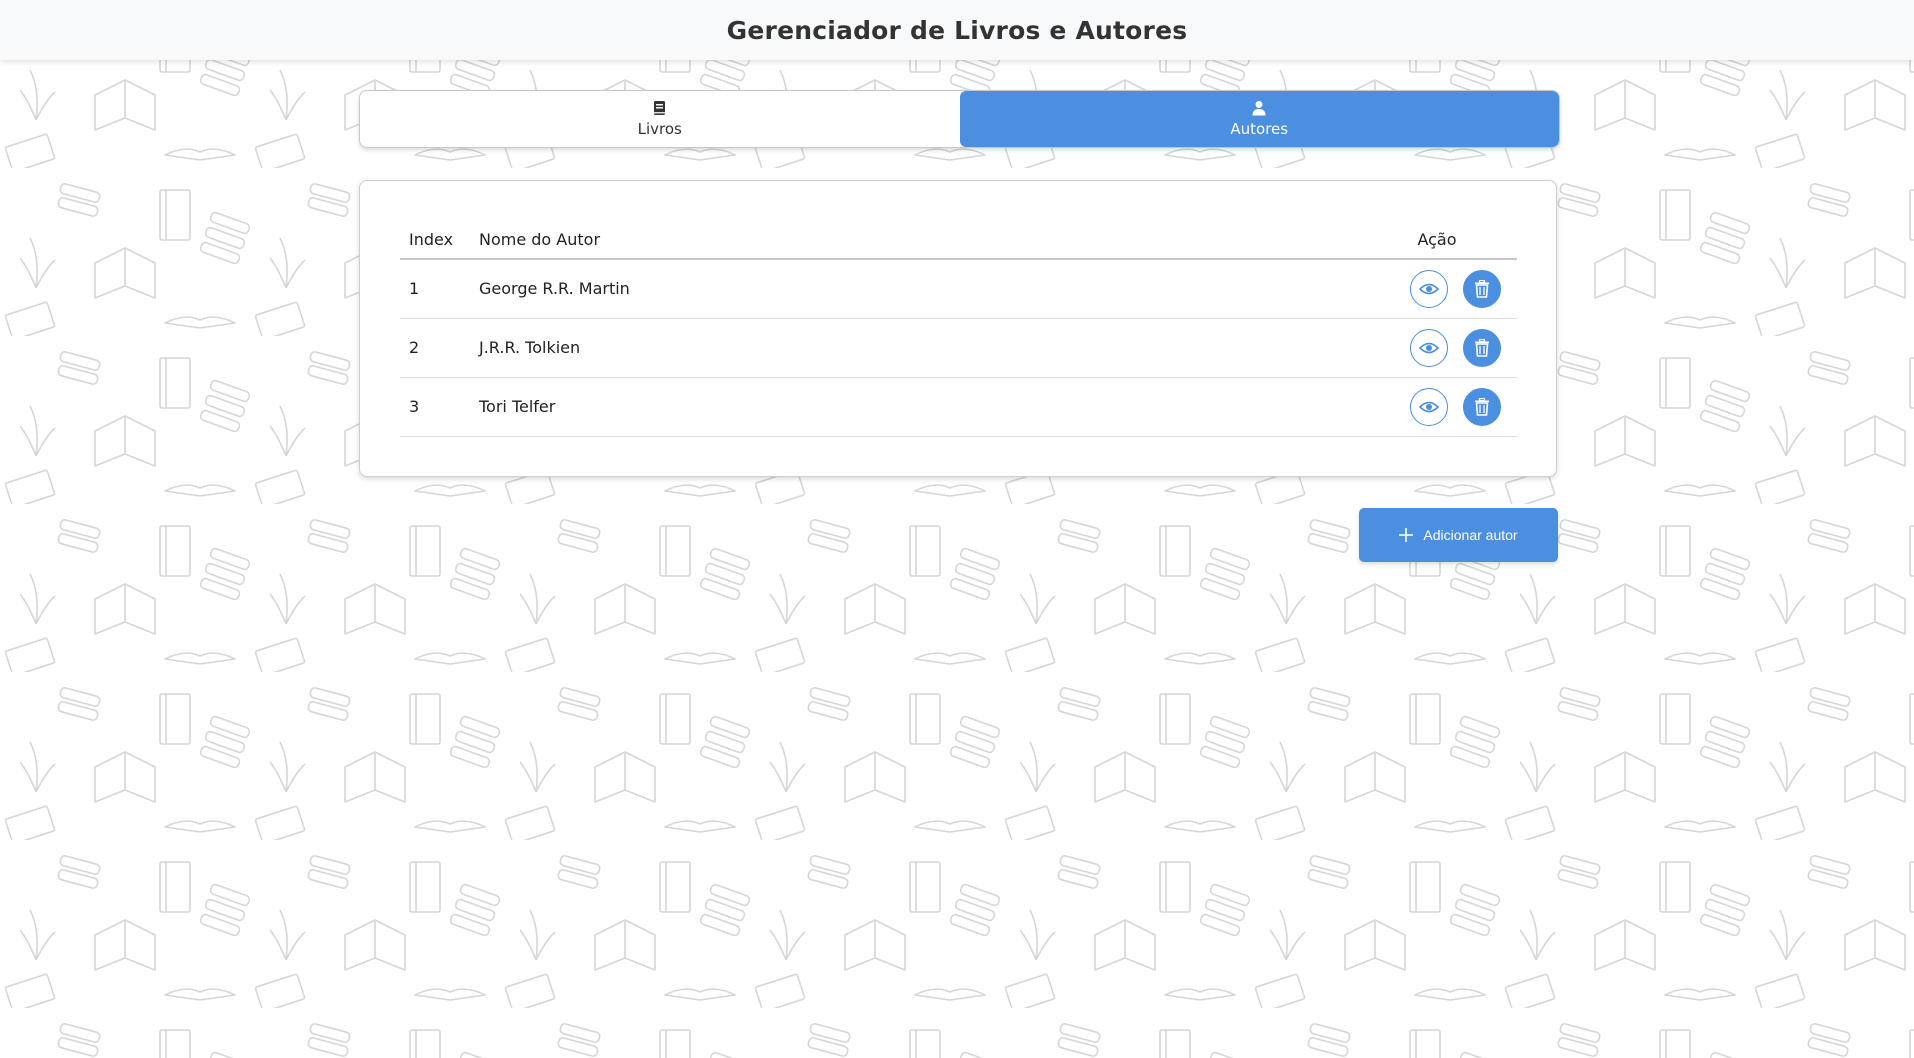  I want to click on table-row: 1 George R.R. Martin, so click(958, 289).